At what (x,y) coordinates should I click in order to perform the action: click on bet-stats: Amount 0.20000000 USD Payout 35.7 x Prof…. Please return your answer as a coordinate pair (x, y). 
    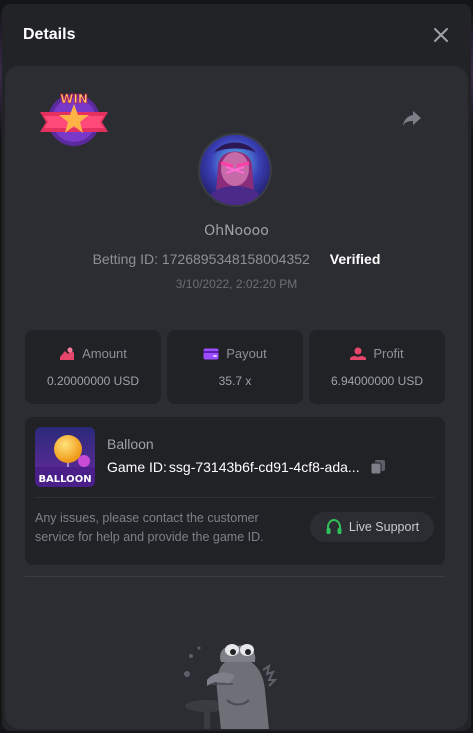
    Looking at the image, I should click on (235, 367).